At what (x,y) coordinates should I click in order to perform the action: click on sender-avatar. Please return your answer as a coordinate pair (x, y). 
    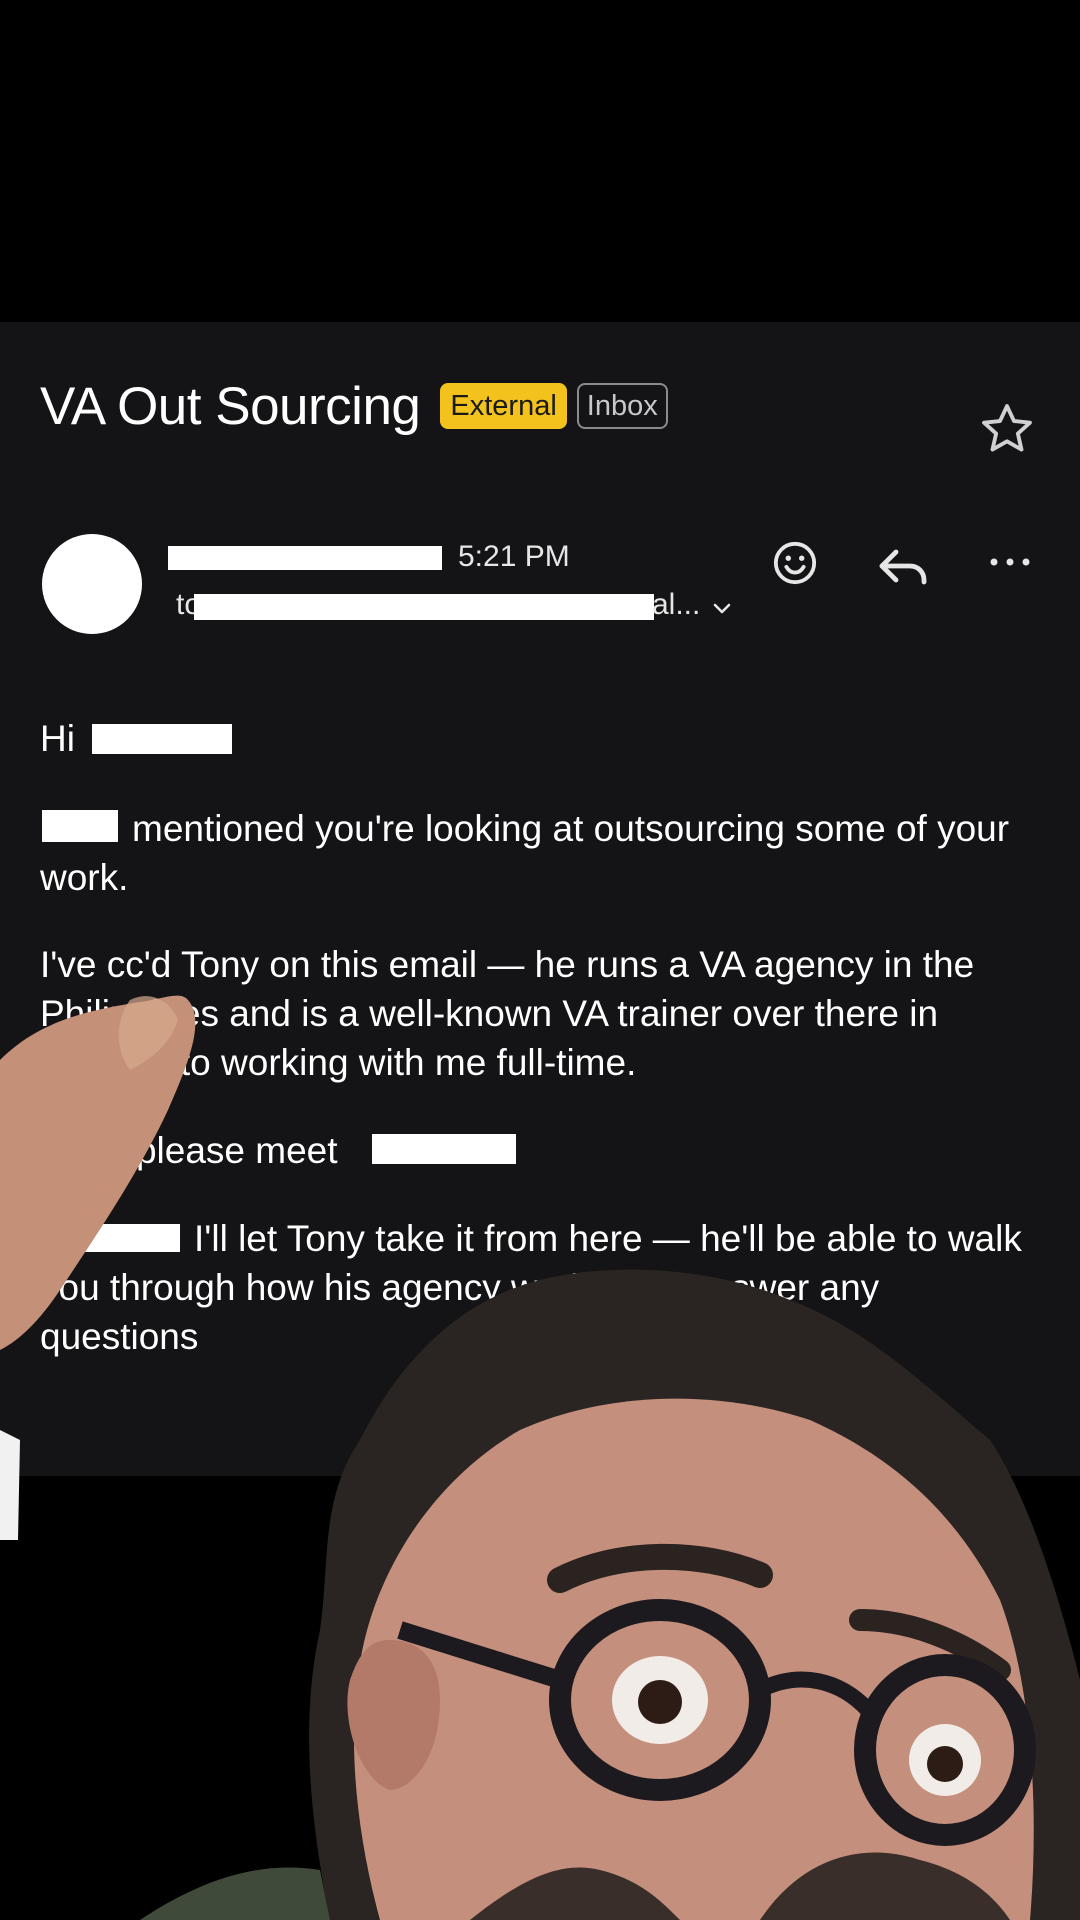
    Looking at the image, I should click on (92, 584).